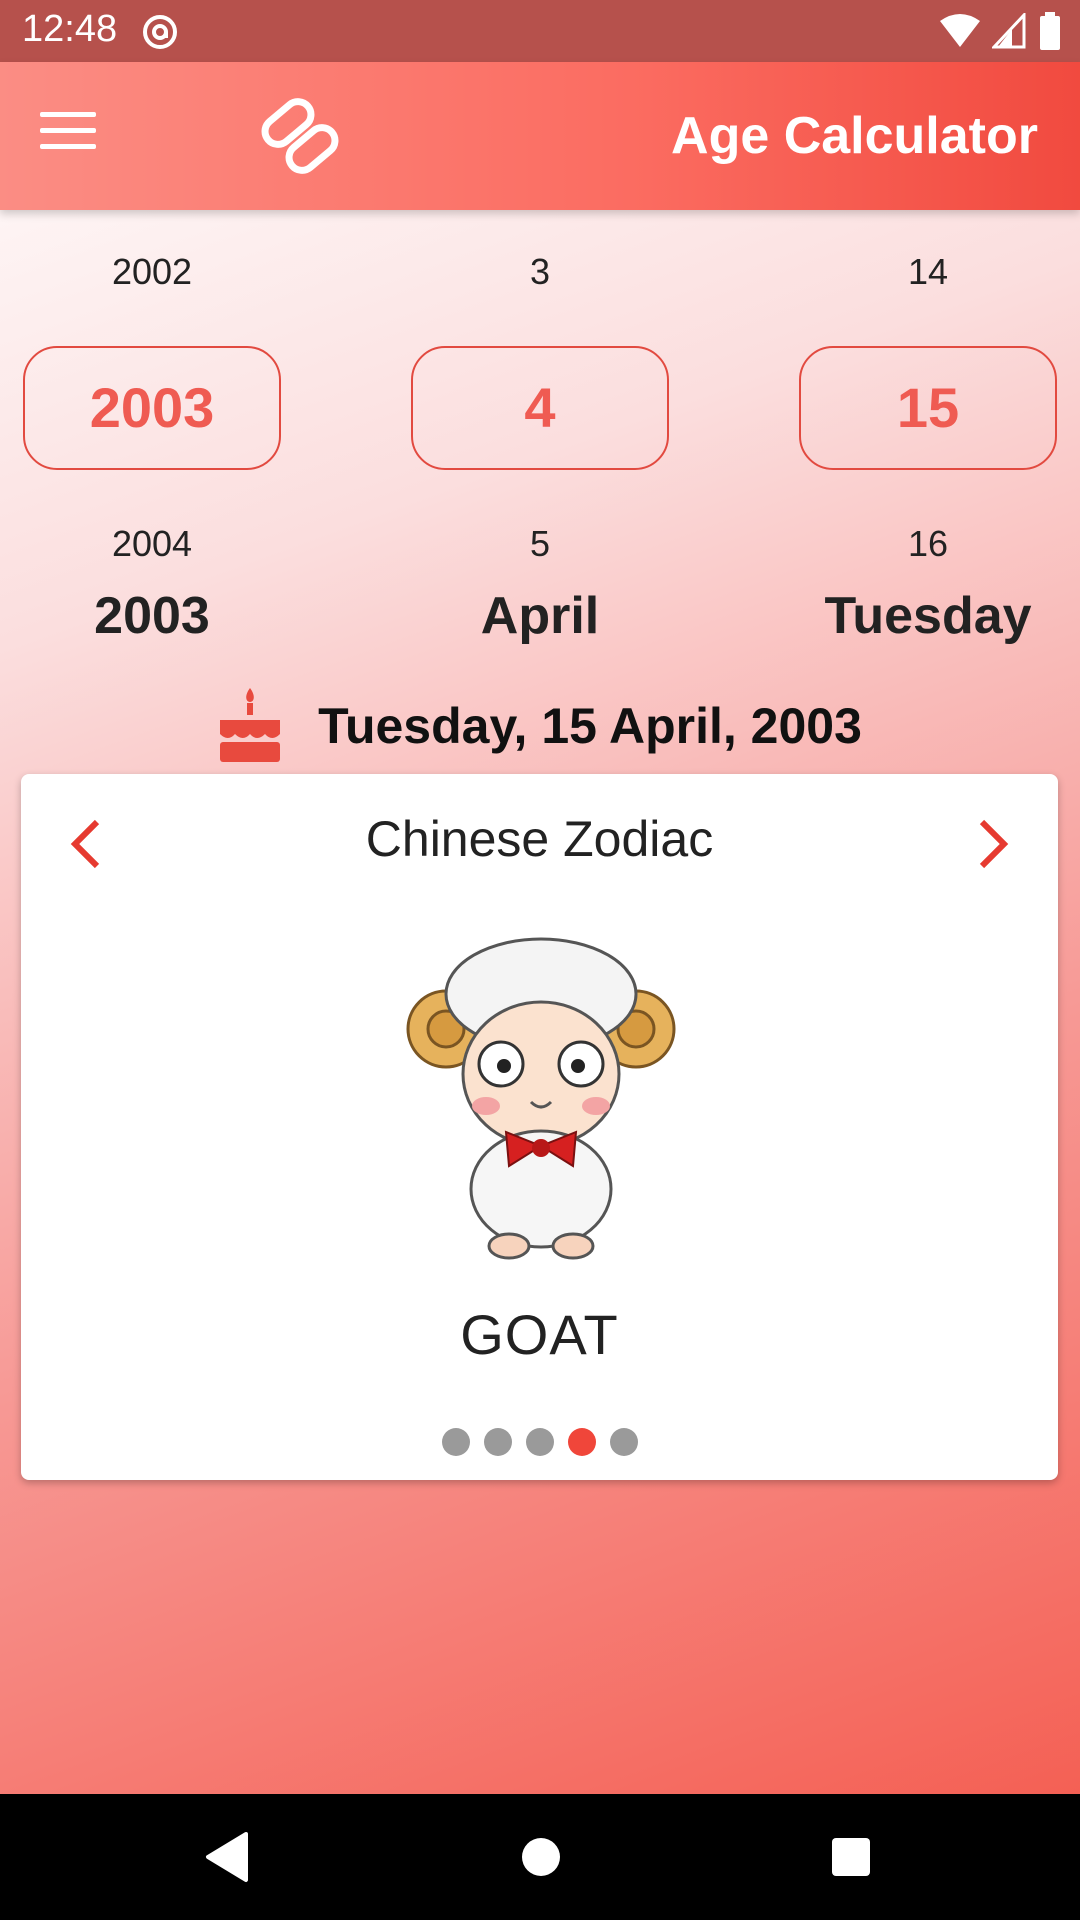 This screenshot has height=1920, width=1080. I want to click on birthday-cake-icon, so click(250, 726).